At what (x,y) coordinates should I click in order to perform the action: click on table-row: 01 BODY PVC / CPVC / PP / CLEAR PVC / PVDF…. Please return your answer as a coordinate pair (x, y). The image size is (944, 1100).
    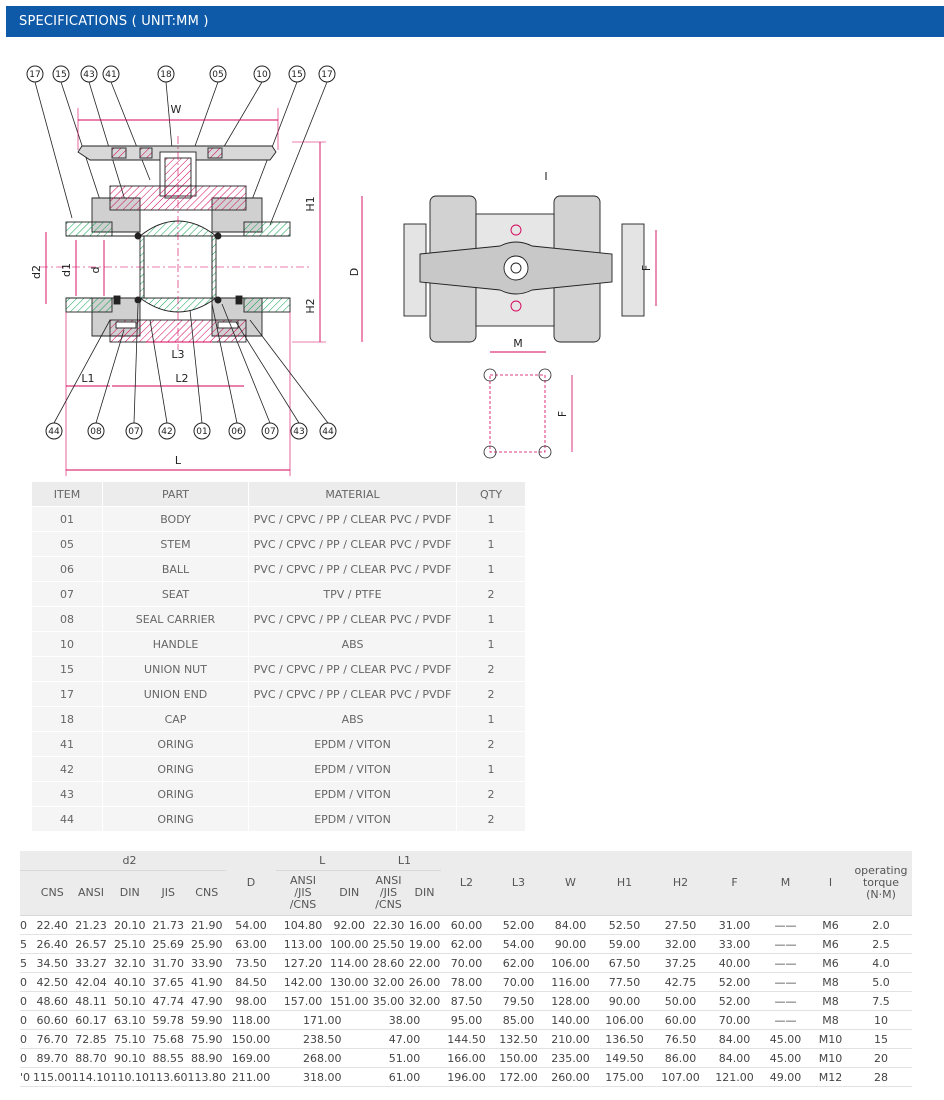
    Looking at the image, I should click on (278, 519).